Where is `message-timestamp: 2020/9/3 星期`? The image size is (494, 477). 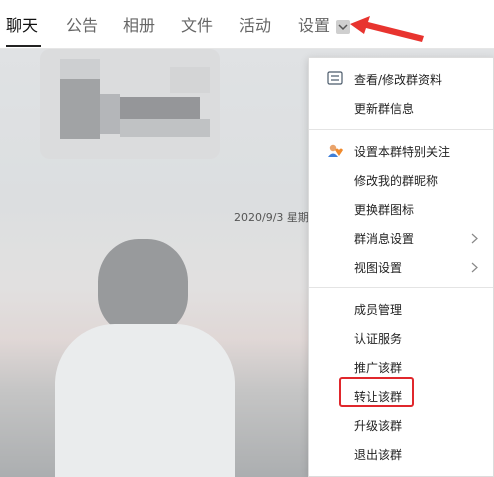
message-timestamp: 2020/9/3 星期 is located at coordinates (271, 217).